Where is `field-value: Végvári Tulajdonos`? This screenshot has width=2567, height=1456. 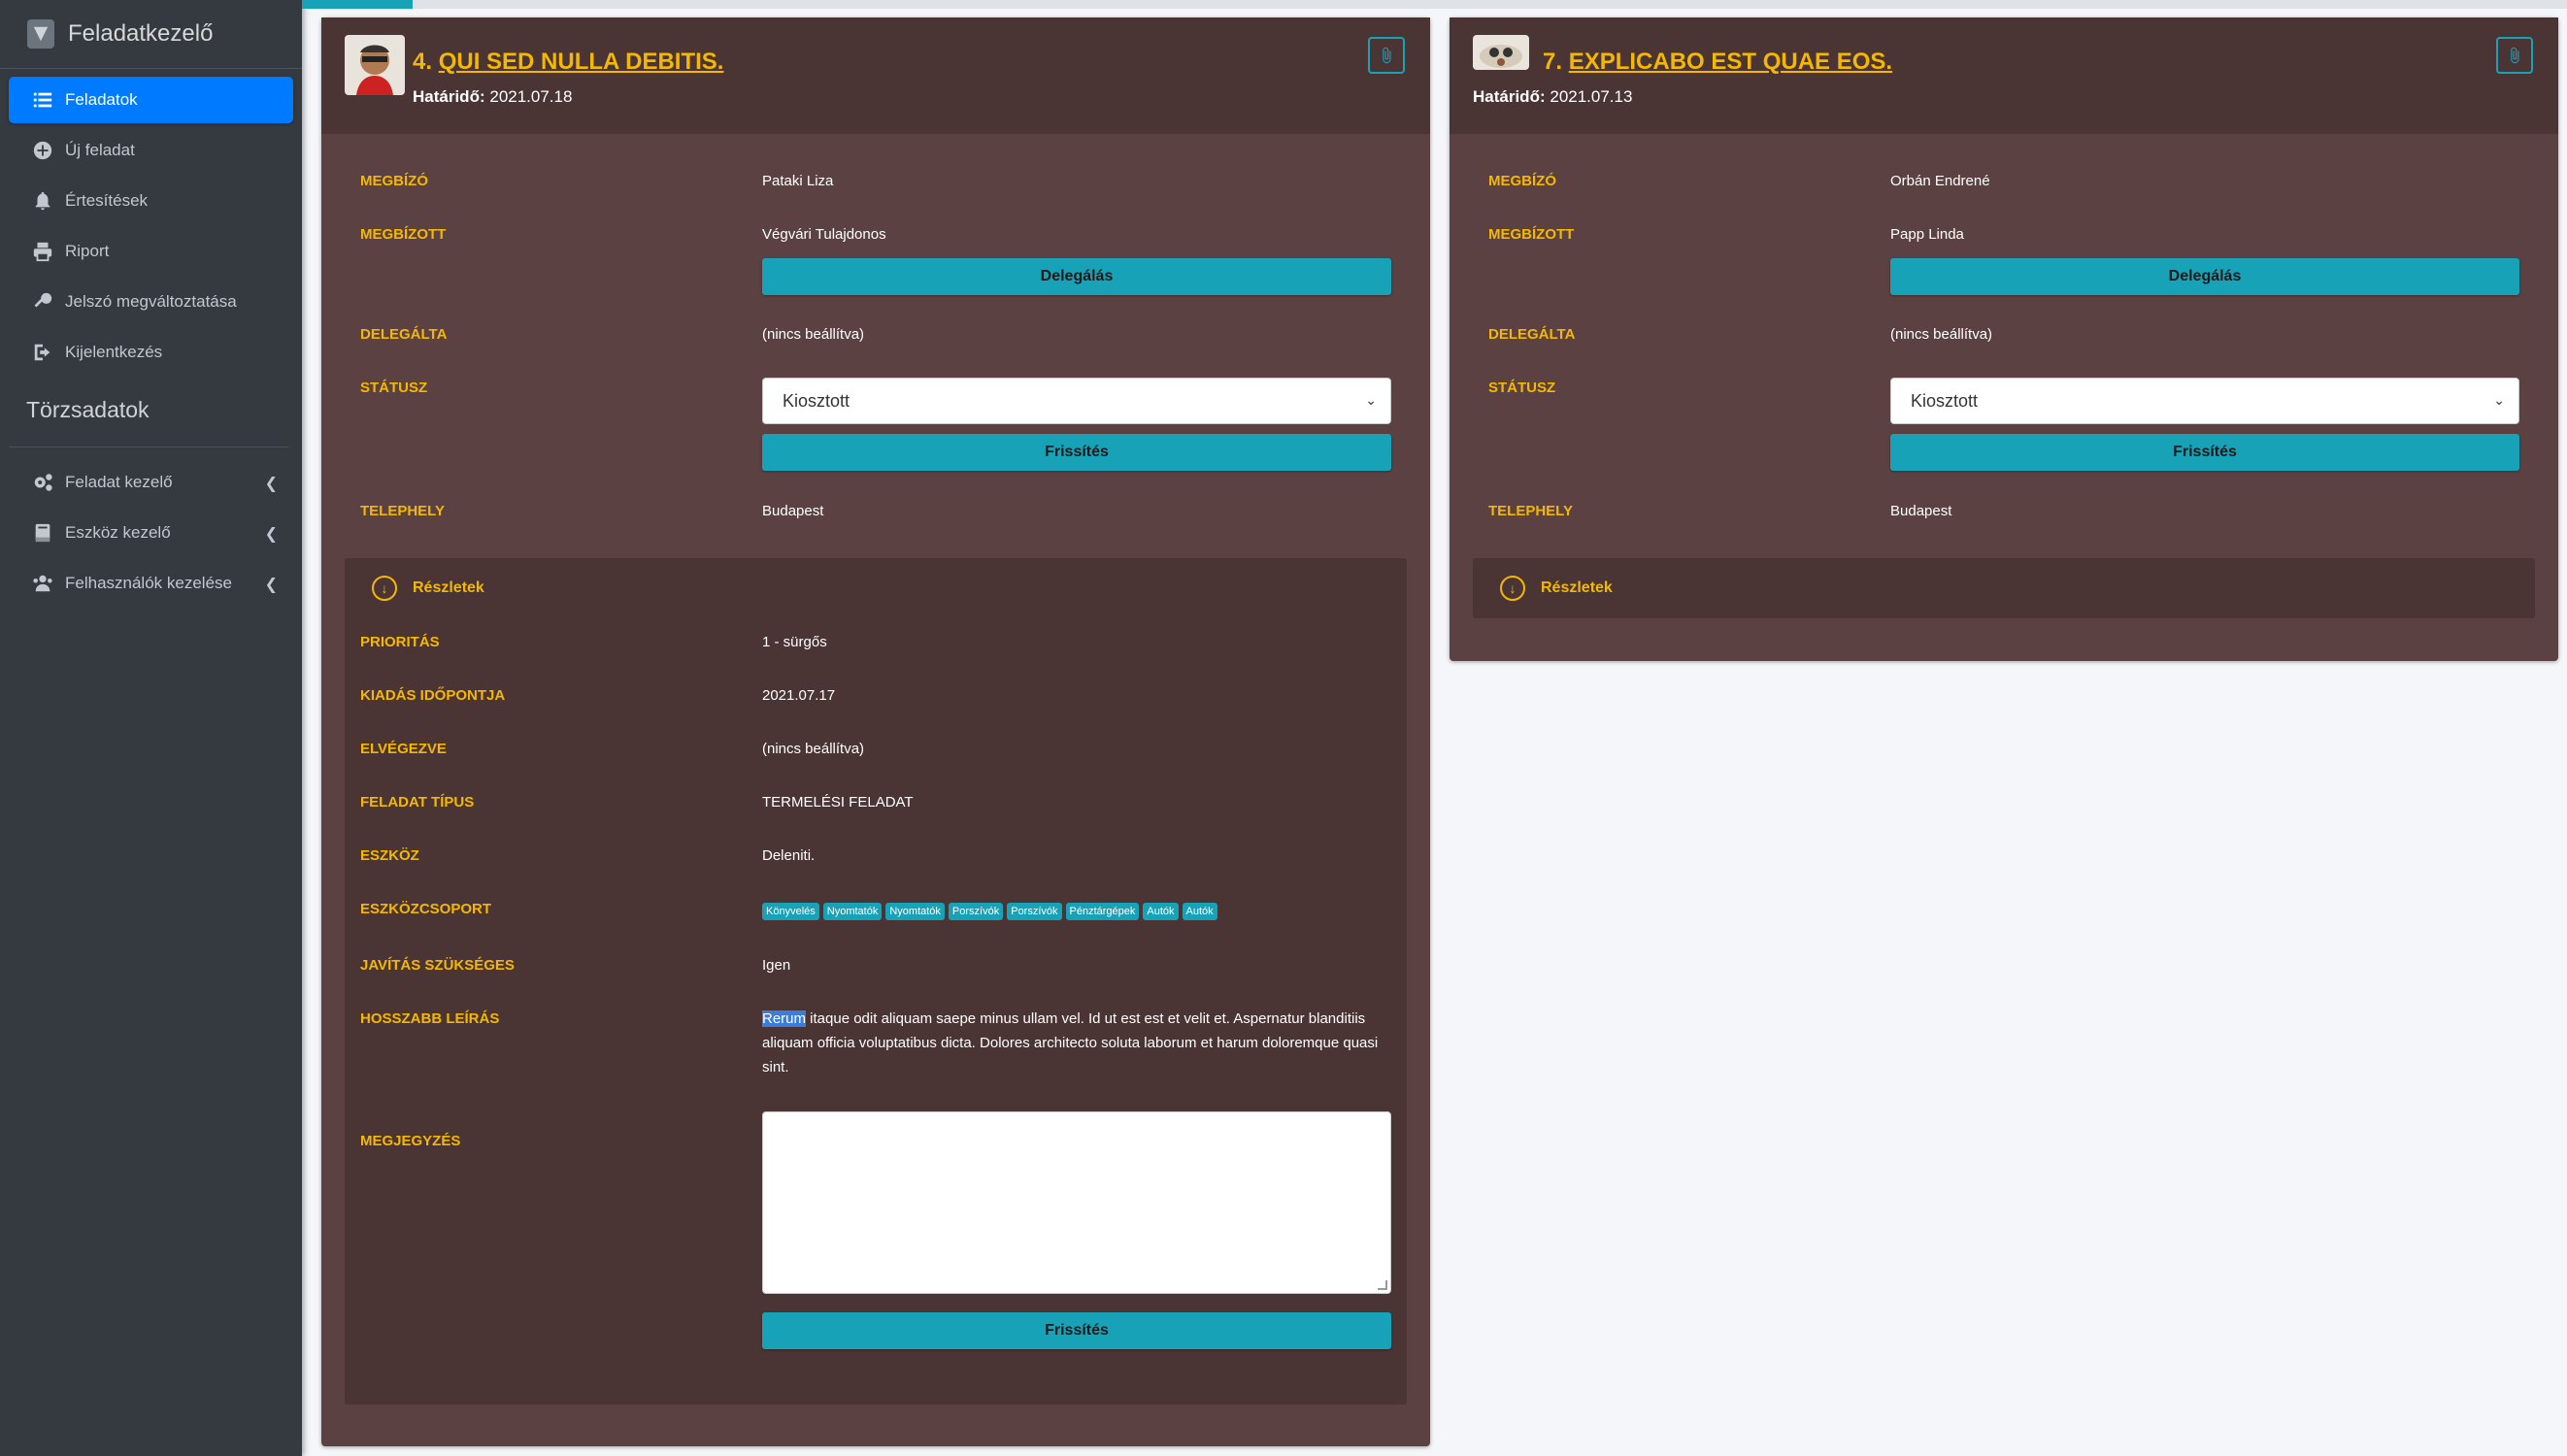
field-value: Végvári Tulajdonos is located at coordinates (824, 234).